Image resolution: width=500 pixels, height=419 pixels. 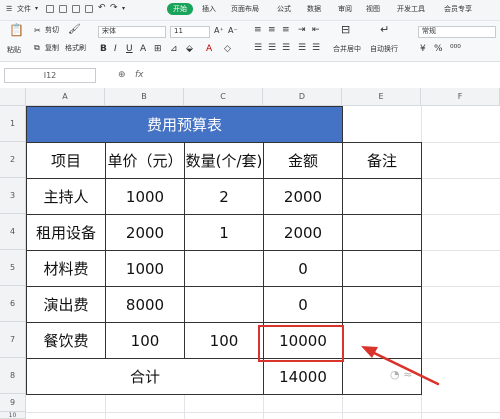 What do you see at coordinates (400, 366) in the screenshot?
I see `annotation-arrow-icon` at bounding box center [400, 366].